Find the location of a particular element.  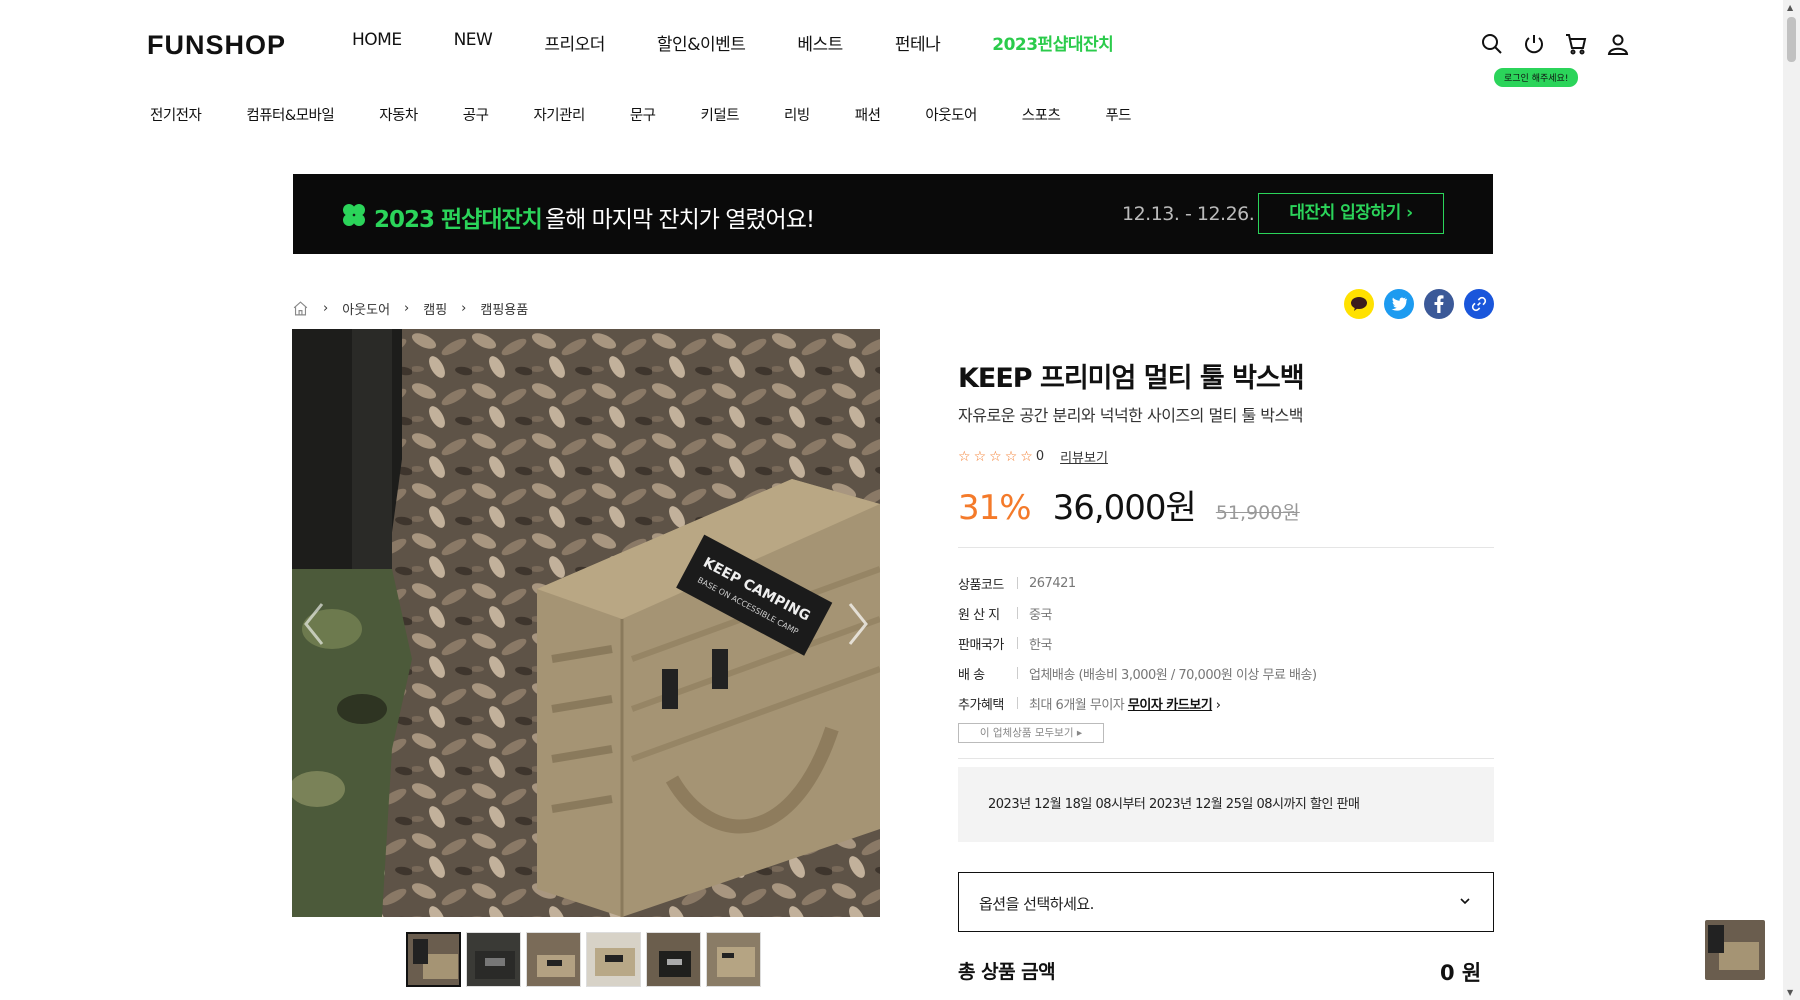

category-computer-mobile: 컴퓨터&모바일 is located at coordinates (290, 114).